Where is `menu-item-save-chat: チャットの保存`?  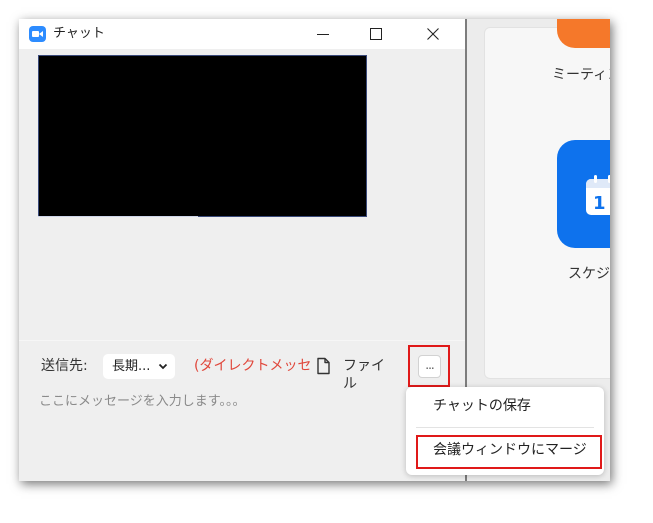 menu-item-save-chat: チャットの保存 is located at coordinates (505, 406).